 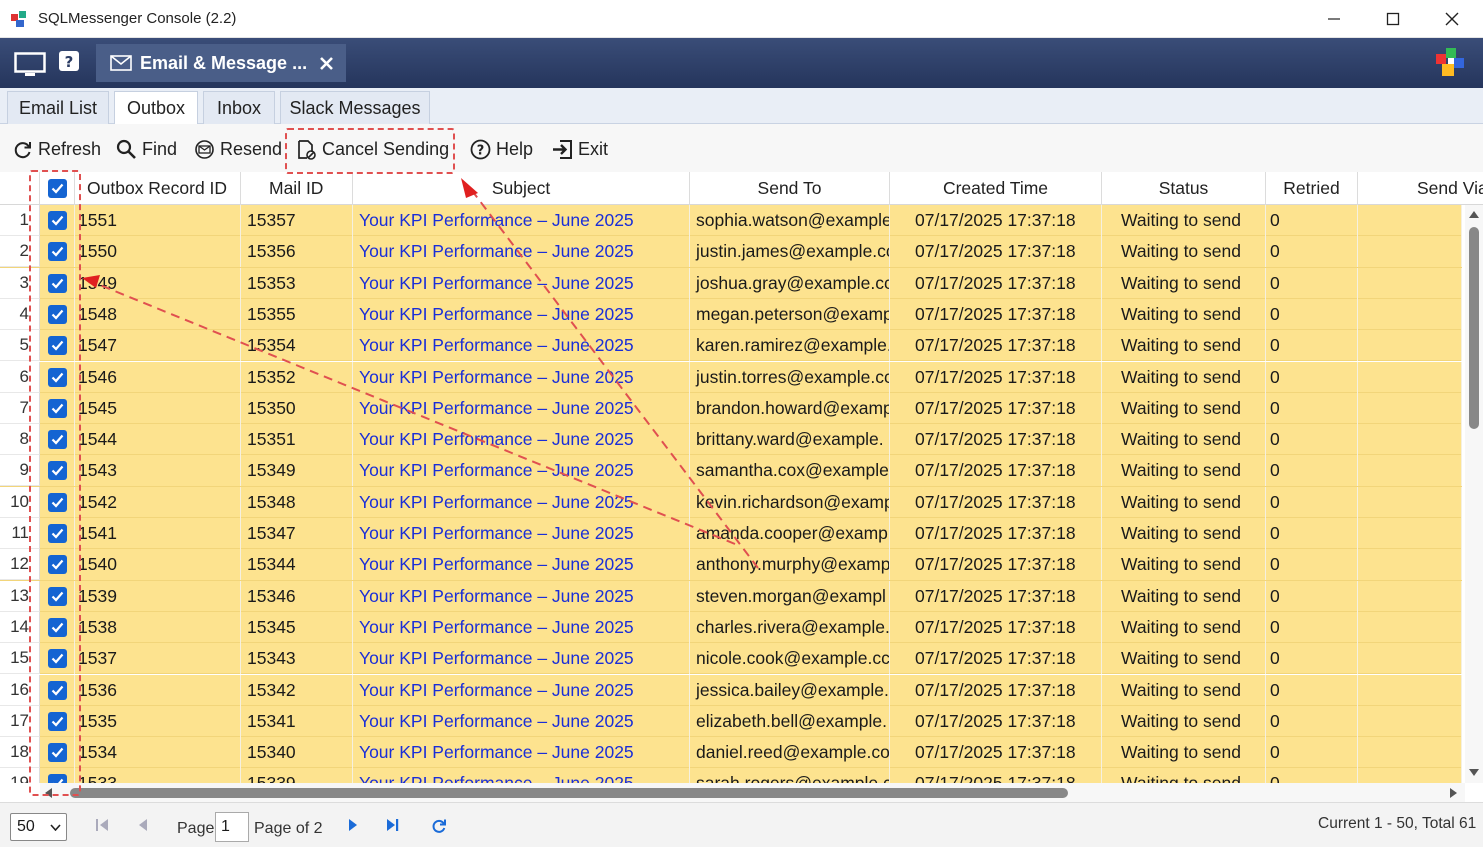 What do you see at coordinates (158, 188) in the screenshot?
I see `header-outbox-record-id: Outbox Record ID` at bounding box center [158, 188].